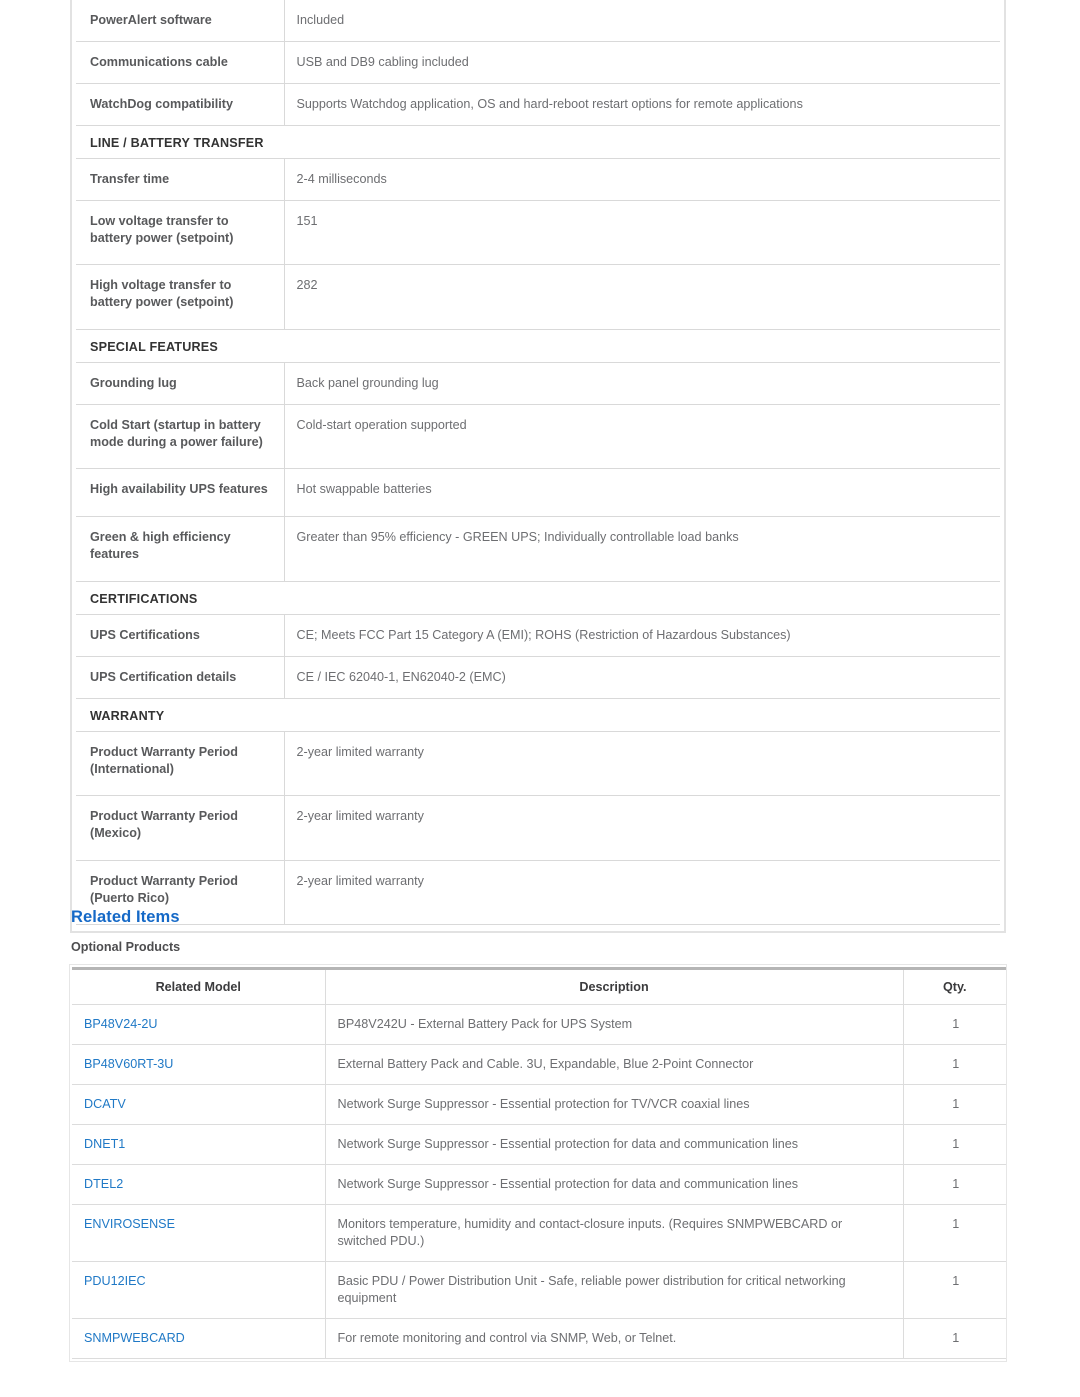 The width and height of the screenshot is (1080, 1397). Describe the element at coordinates (180, 549) in the screenshot. I see `spec-label: Green & high efficiency features` at that location.